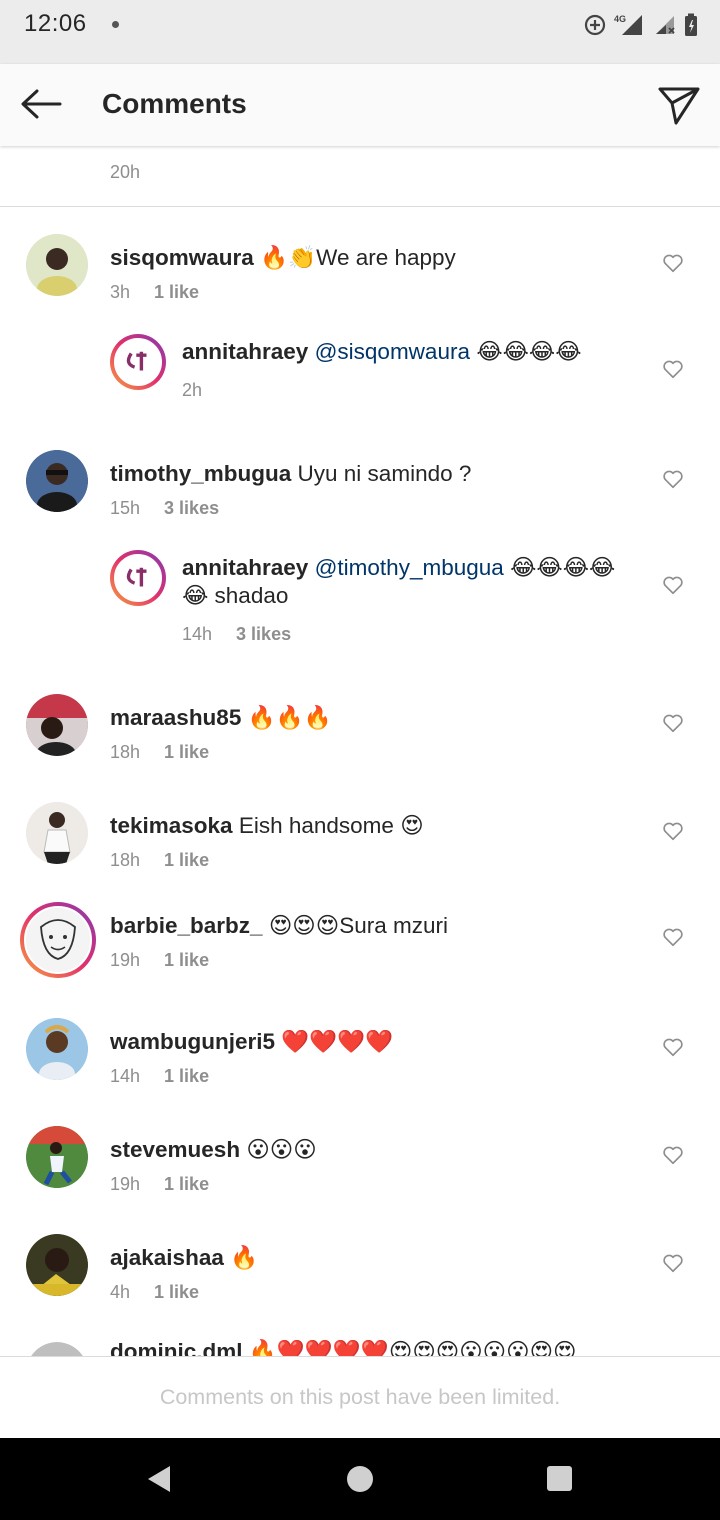 This screenshot has height=1520, width=720. Describe the element at coordinates (409, 567) in the screenshot. I see `comment-mention: @timothy_mbugua` at that location.